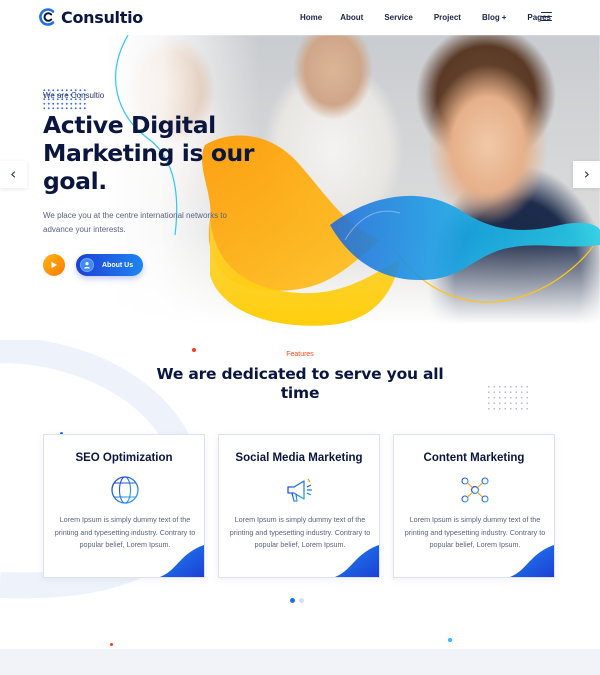  What do you see at coordinates (300, 662) in the screenshot?
I see `next-section-band` at bounding box center [300, 662].